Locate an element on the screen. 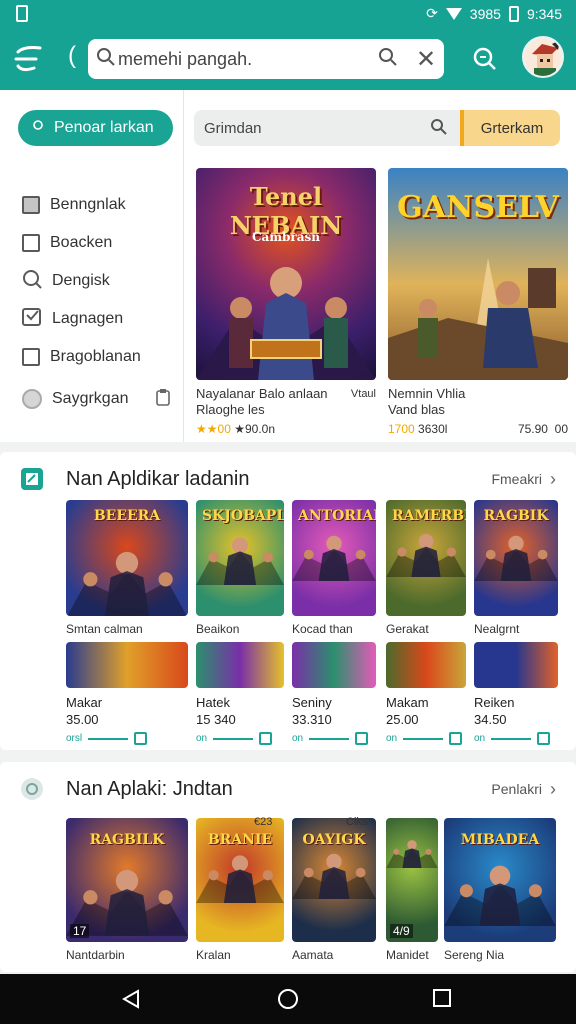 This screenshot has height=1024, width=576. app-tile: MIBADEA is located at coordinates (500, 880).